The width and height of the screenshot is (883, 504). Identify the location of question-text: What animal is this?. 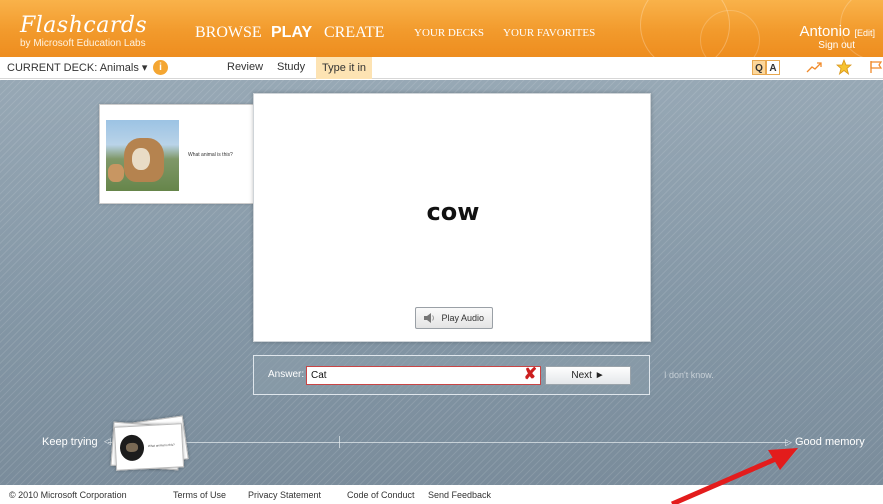
(210, 155).